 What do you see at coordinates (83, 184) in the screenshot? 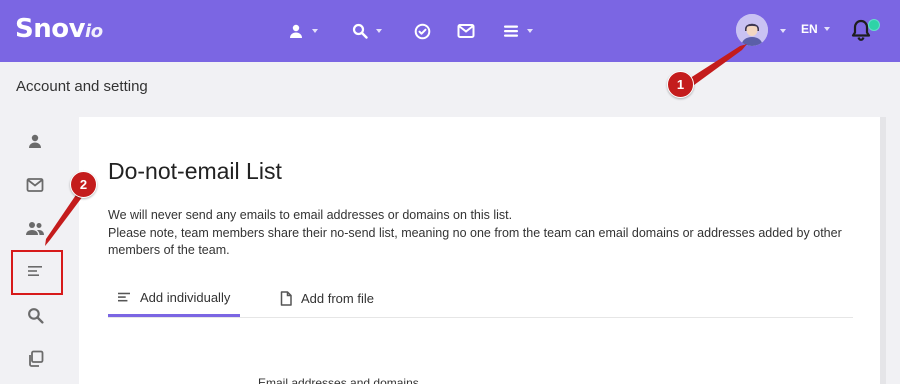
I see `annotation-marker-2: 2` at bounding box center [83, 184].